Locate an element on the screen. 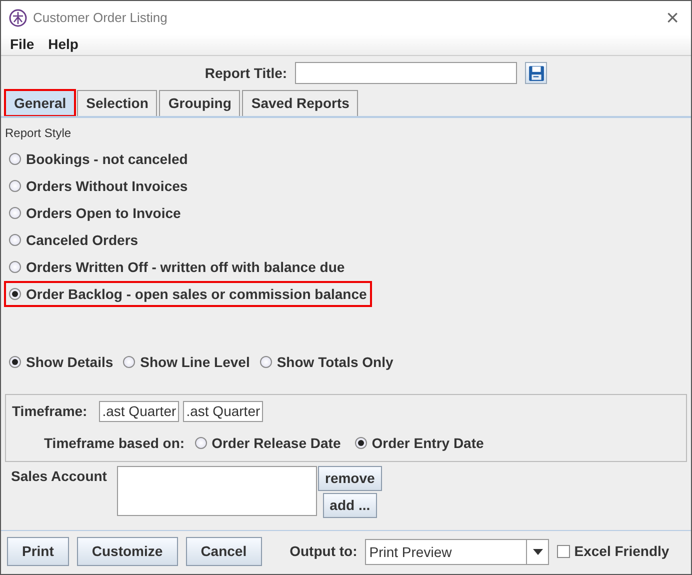  radio-option: Show Totals Only is located at coordinates (327, 362).